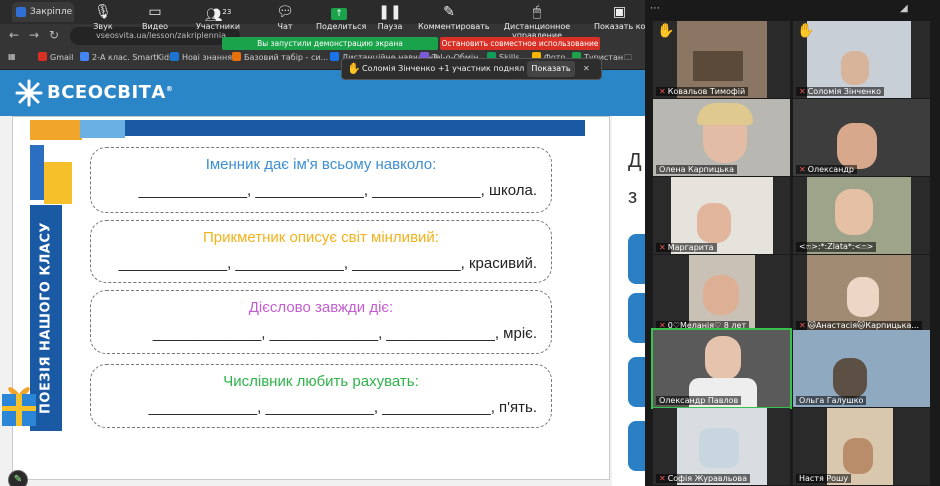 Image resolution: width=940 pixels, height=486 pixels. I want to click on participant-name-text: Настя Рошу, so click(824, 478).